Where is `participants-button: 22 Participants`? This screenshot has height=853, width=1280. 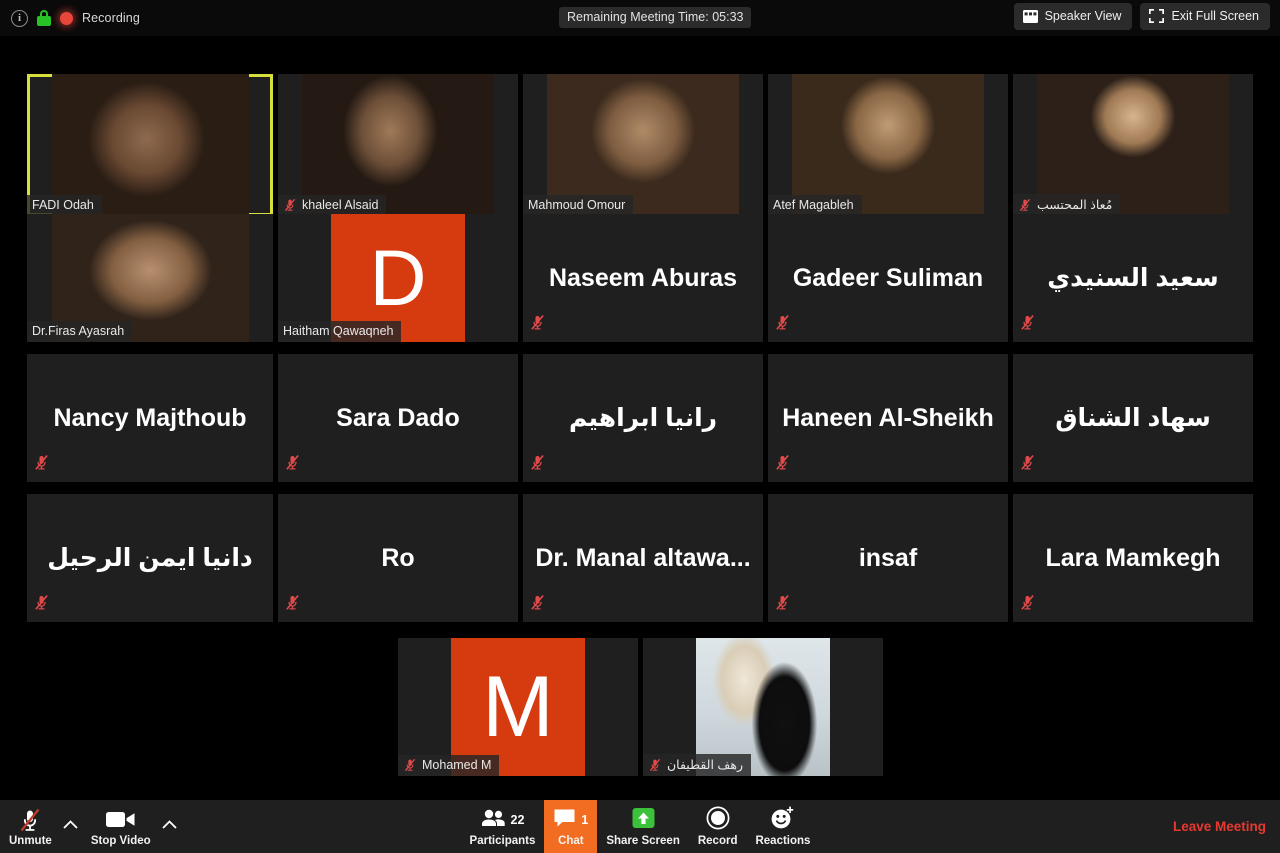
participants-button: 22 Participants is located at coordinates (503, 826).